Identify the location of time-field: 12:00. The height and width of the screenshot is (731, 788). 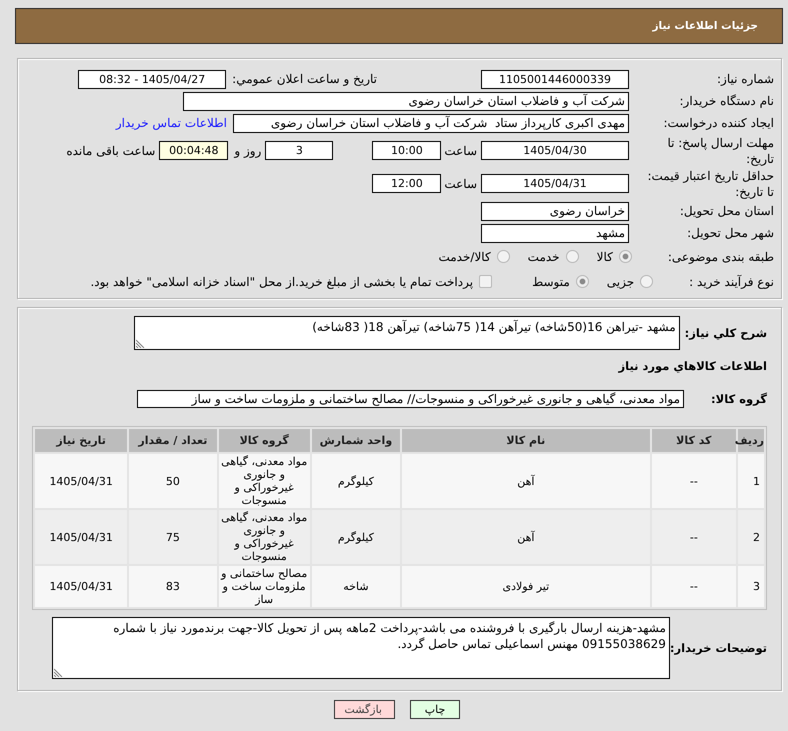
(407, 183).